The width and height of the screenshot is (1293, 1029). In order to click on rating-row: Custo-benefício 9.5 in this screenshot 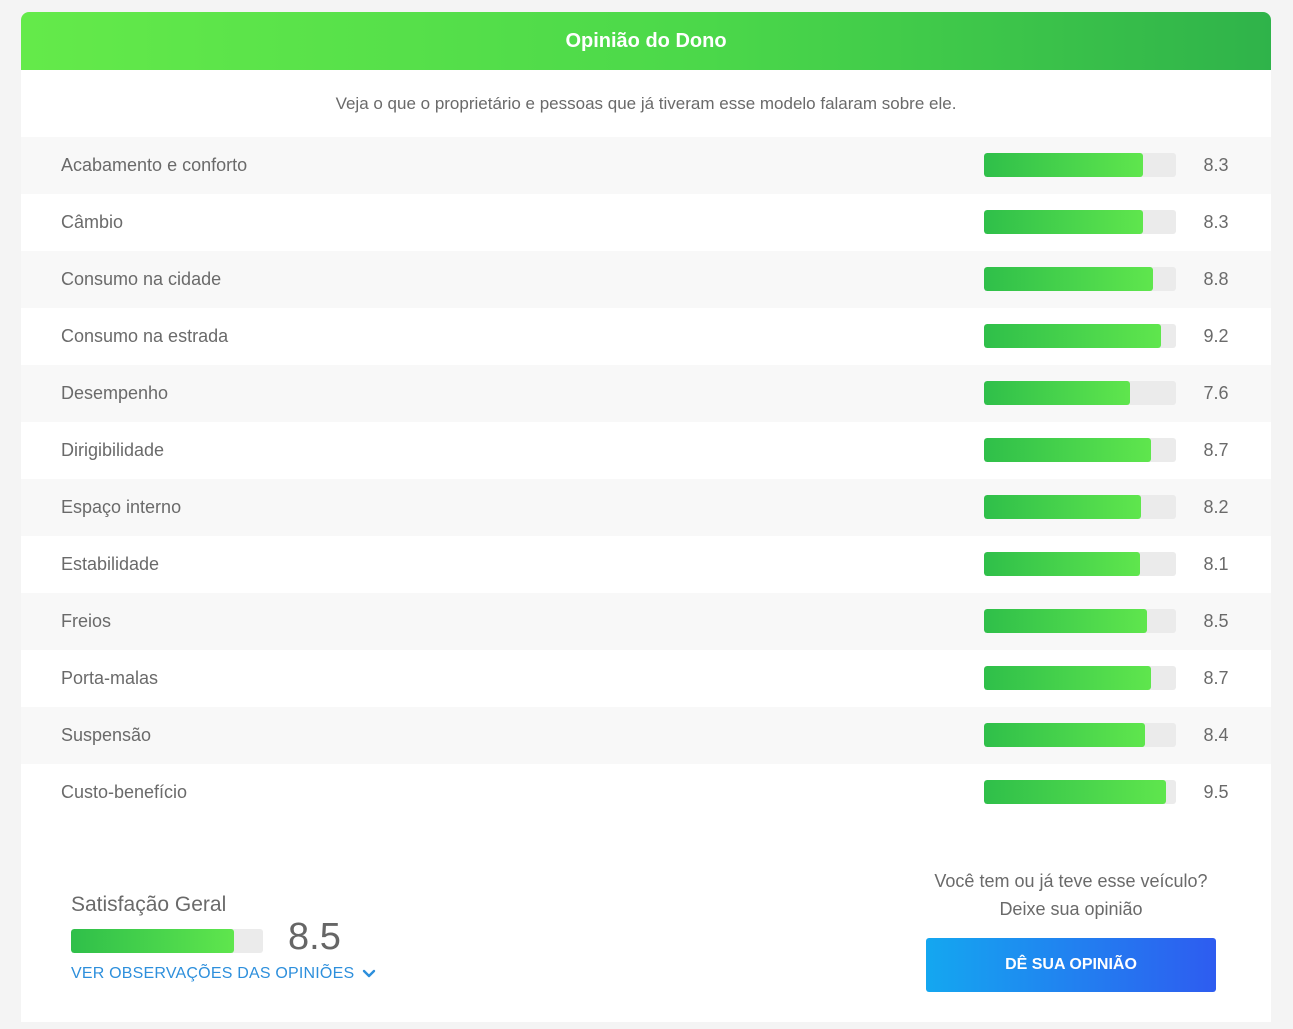, I will do `click(646, 792)`.